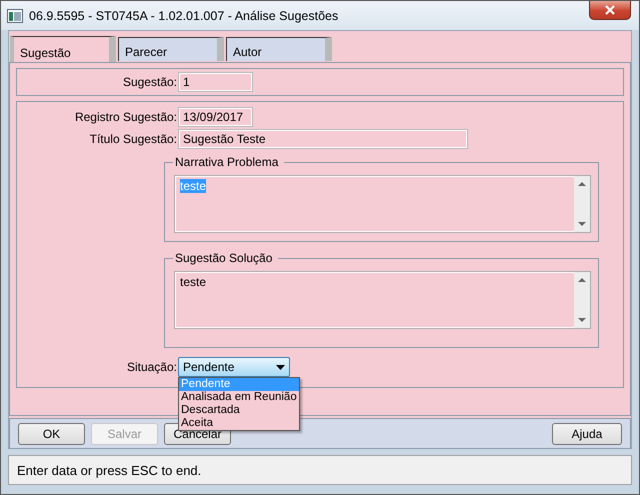 The image size is (640, 495). I want to click on close-button, so click(610, 10).